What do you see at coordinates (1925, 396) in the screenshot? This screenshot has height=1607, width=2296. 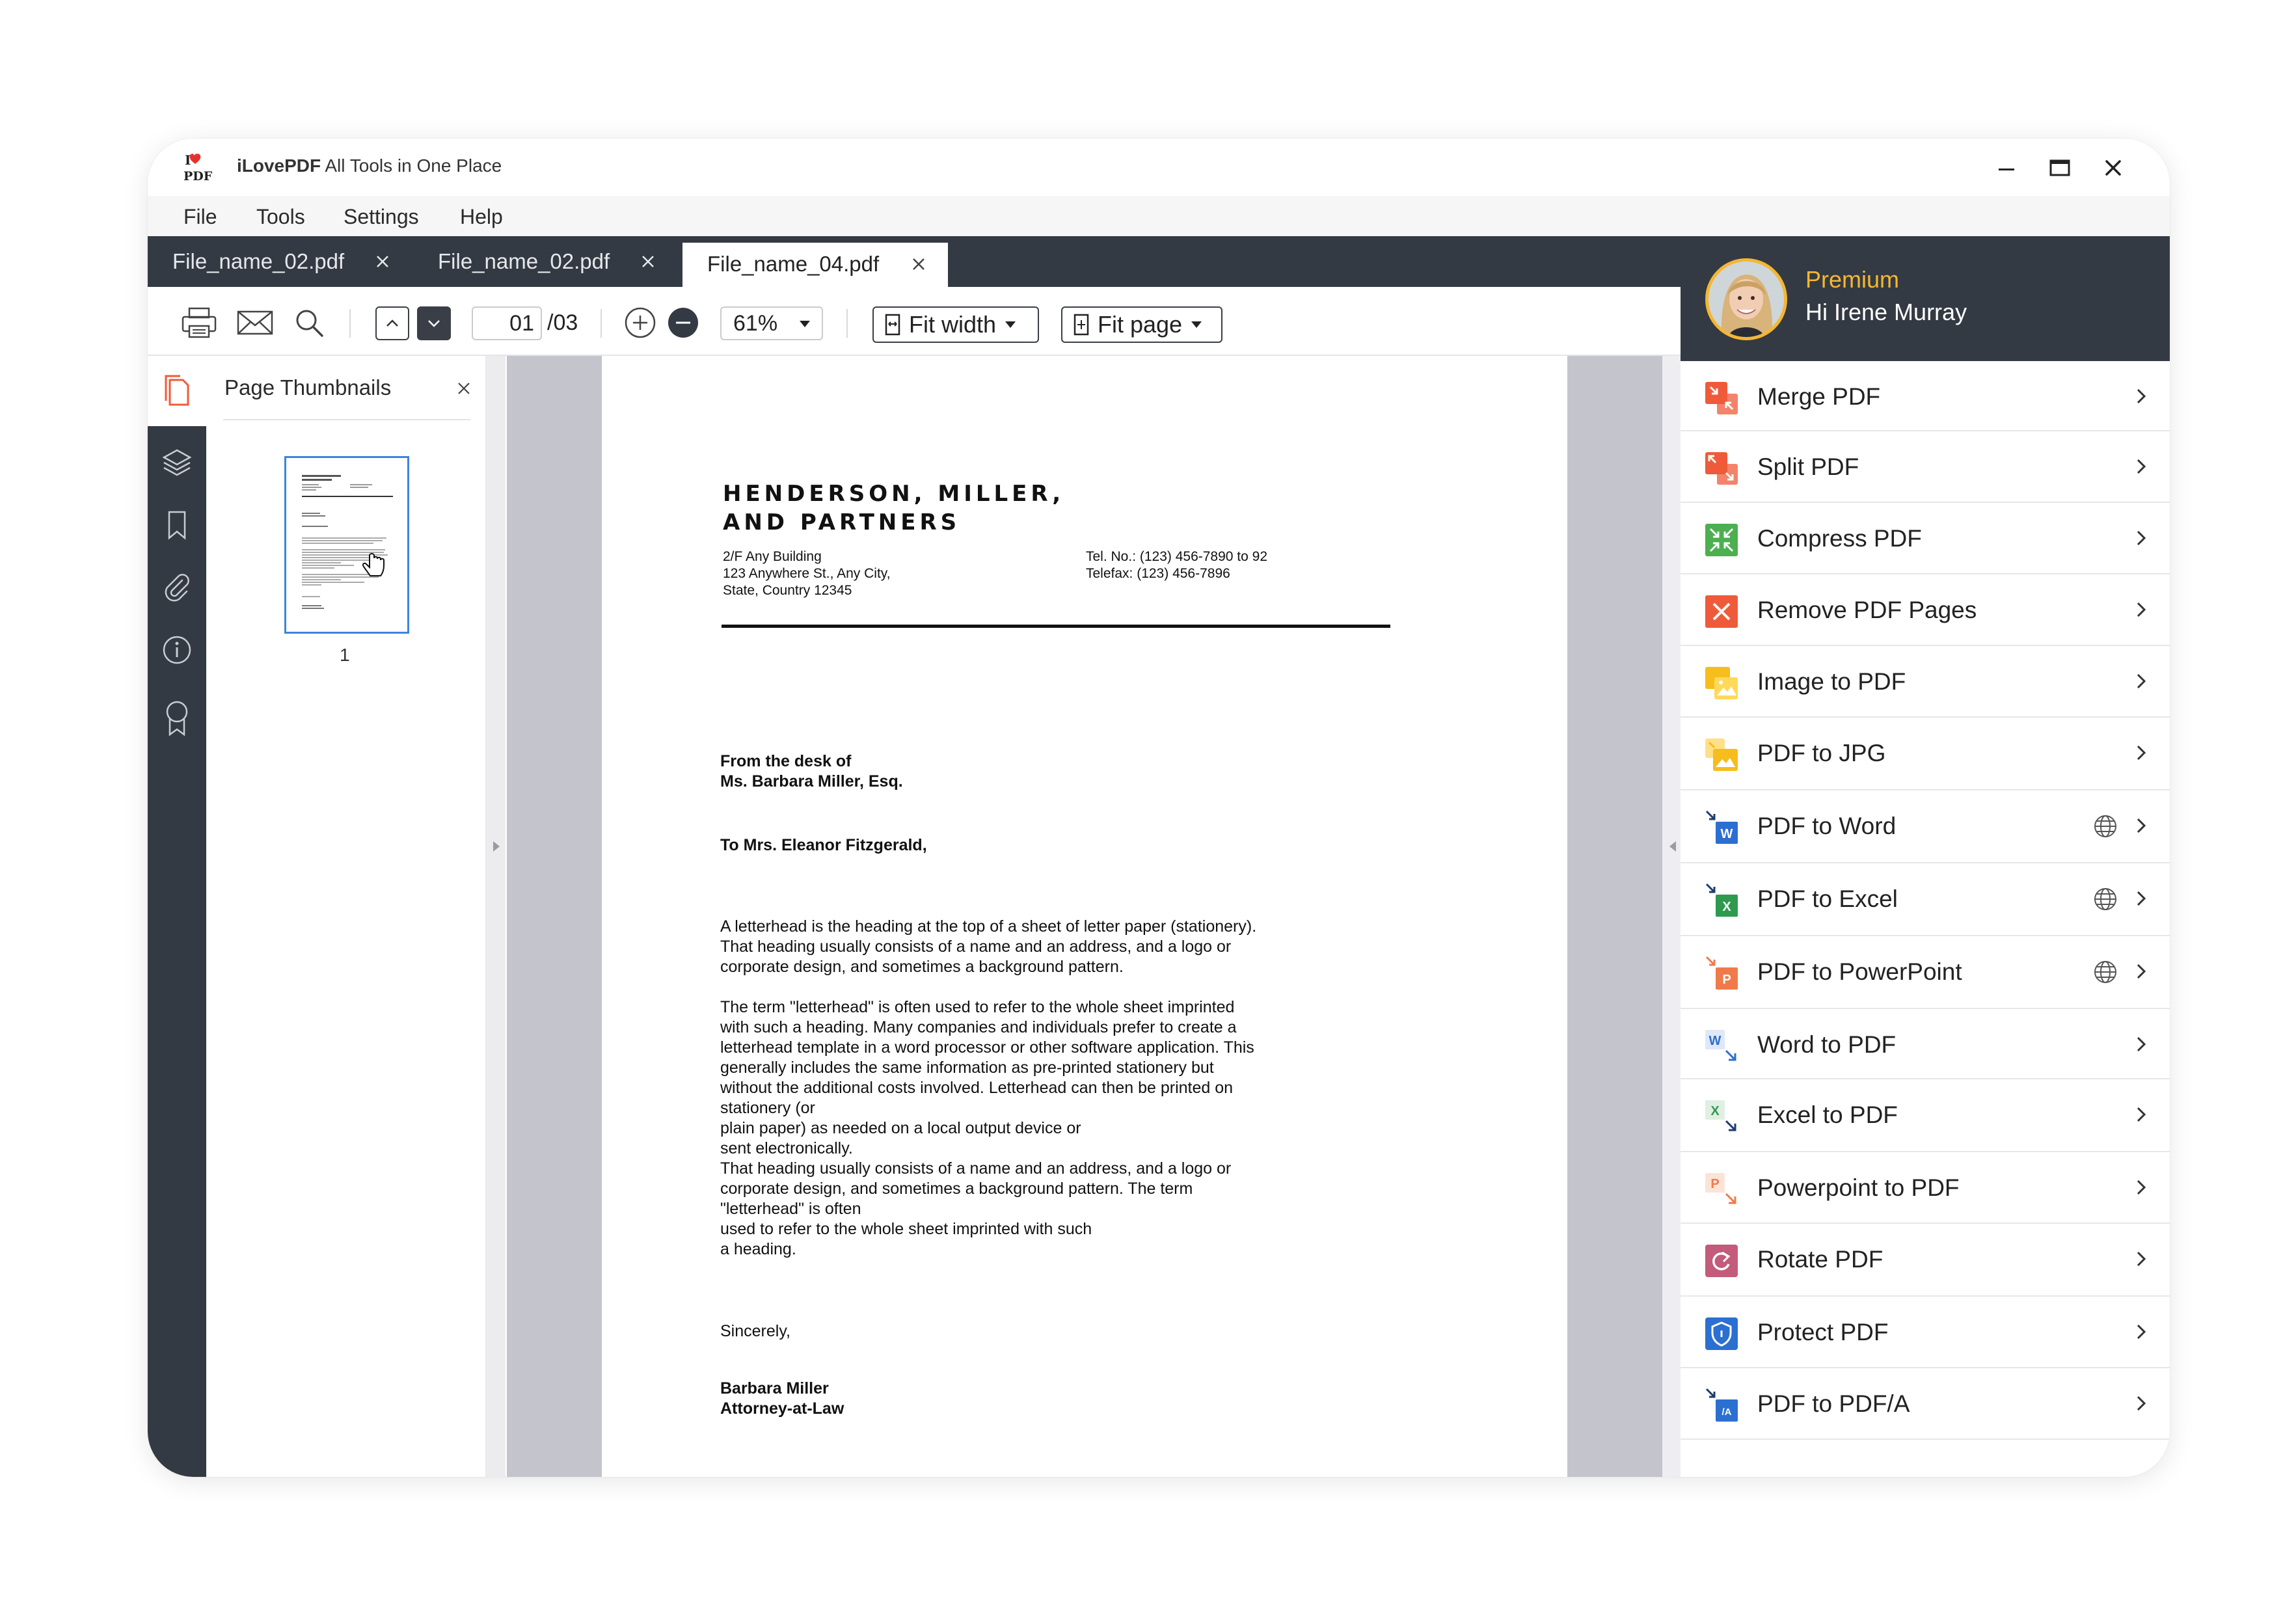 I see `tool-item-merge-pdf: Merge PDF` at bounding box center [1925, 396].